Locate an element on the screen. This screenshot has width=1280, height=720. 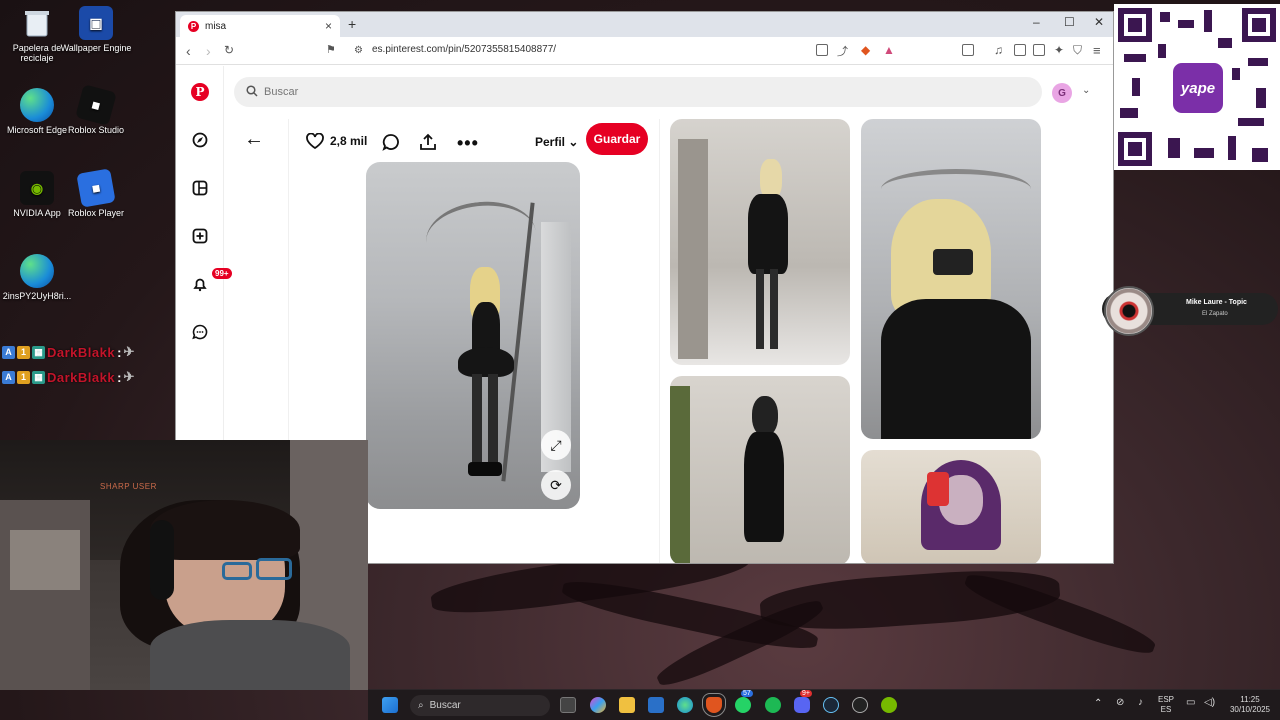
expand-icon: ⤢ is located at coordinates (556, 445).